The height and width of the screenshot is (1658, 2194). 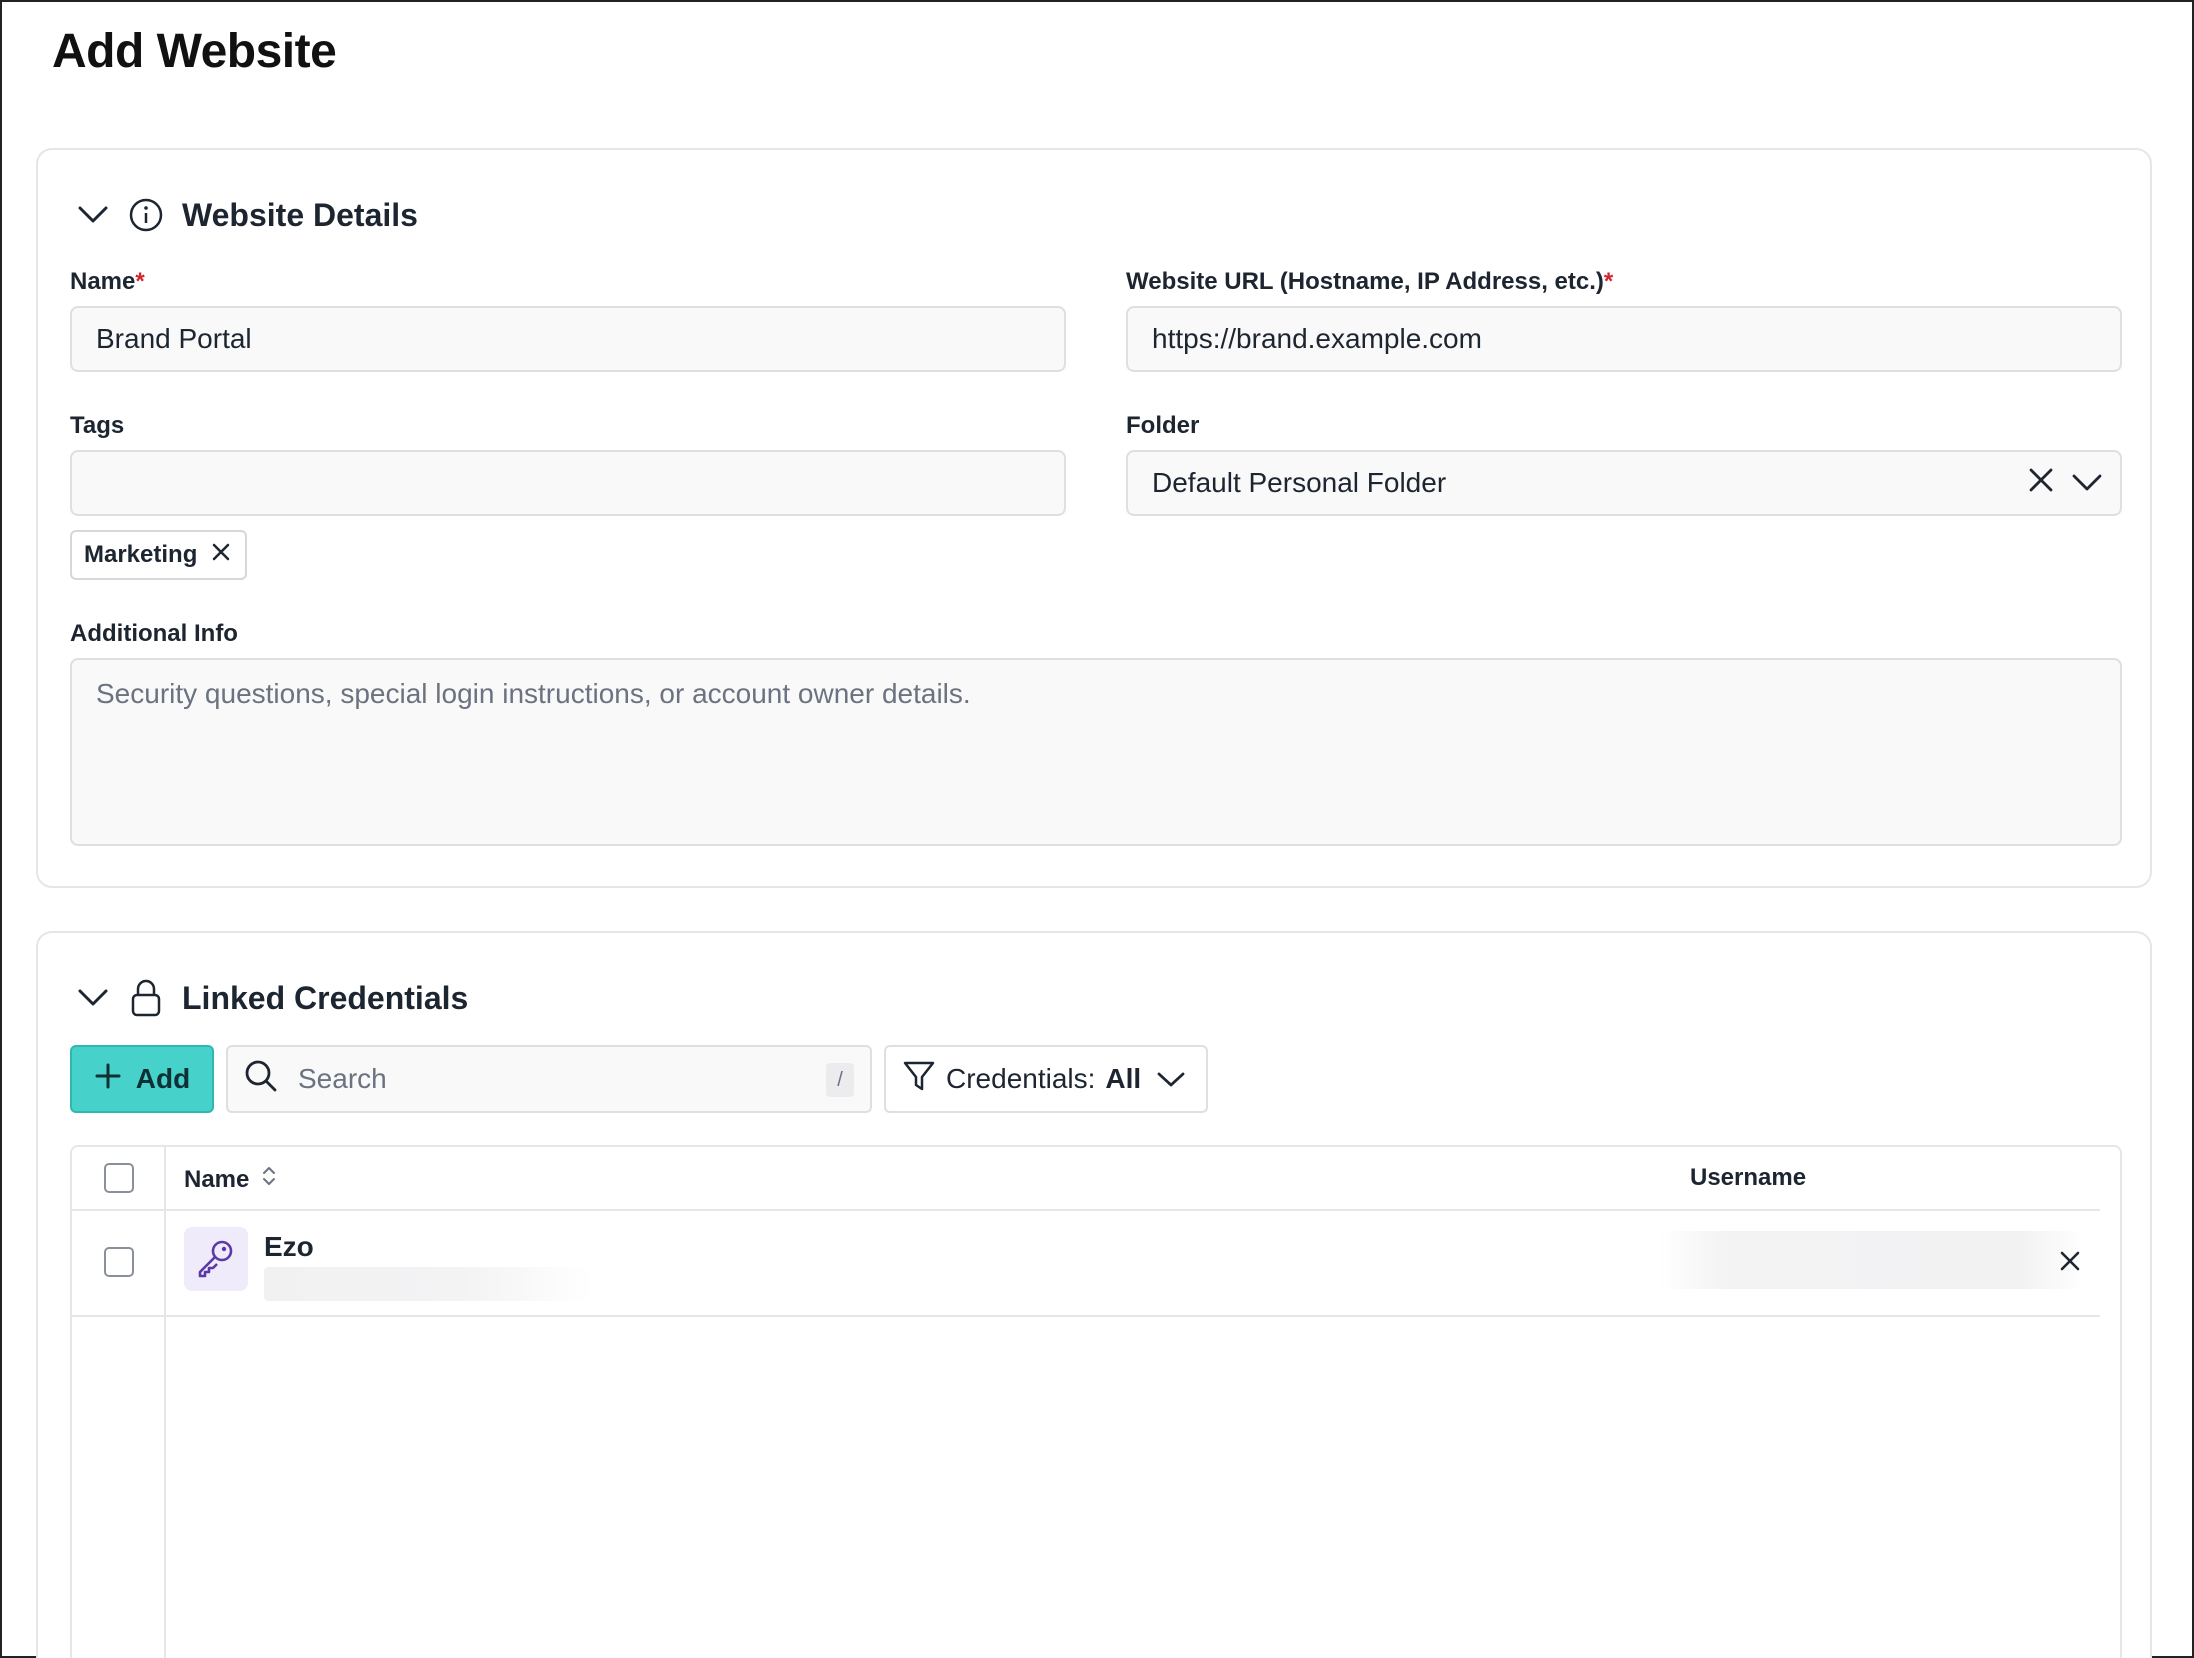 I want to click on tag-label: Marketing, so click(x=141, y=554).